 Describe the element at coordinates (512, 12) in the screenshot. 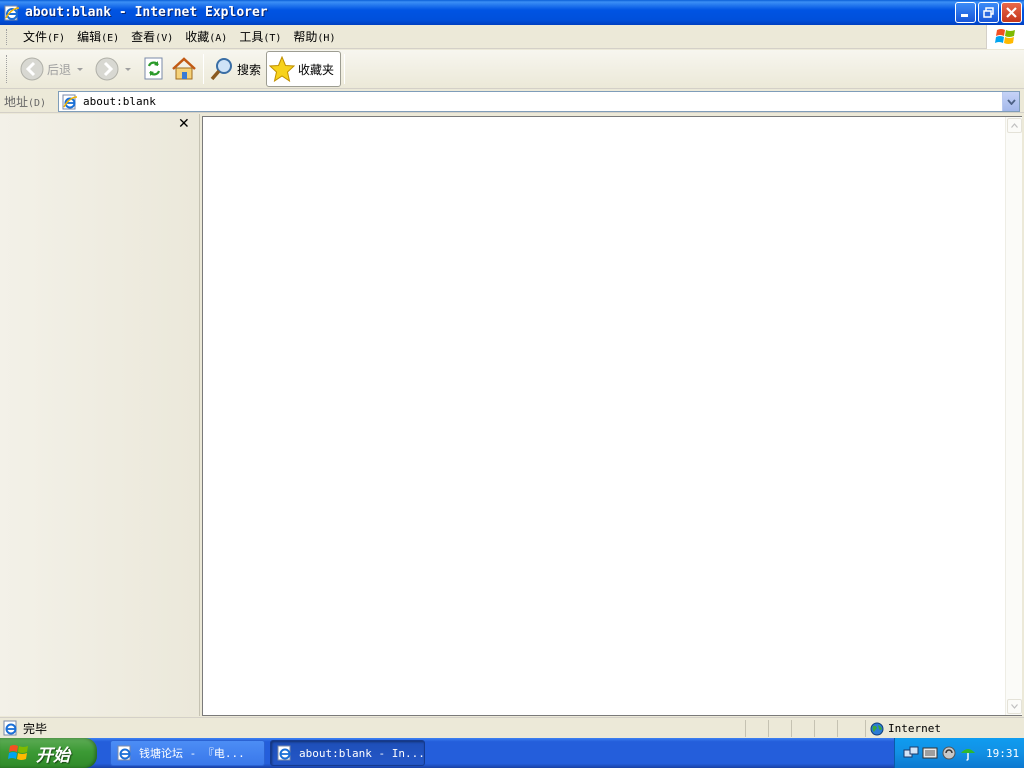

I see `title-bar: about:blank - Internet Explorer` at that location.